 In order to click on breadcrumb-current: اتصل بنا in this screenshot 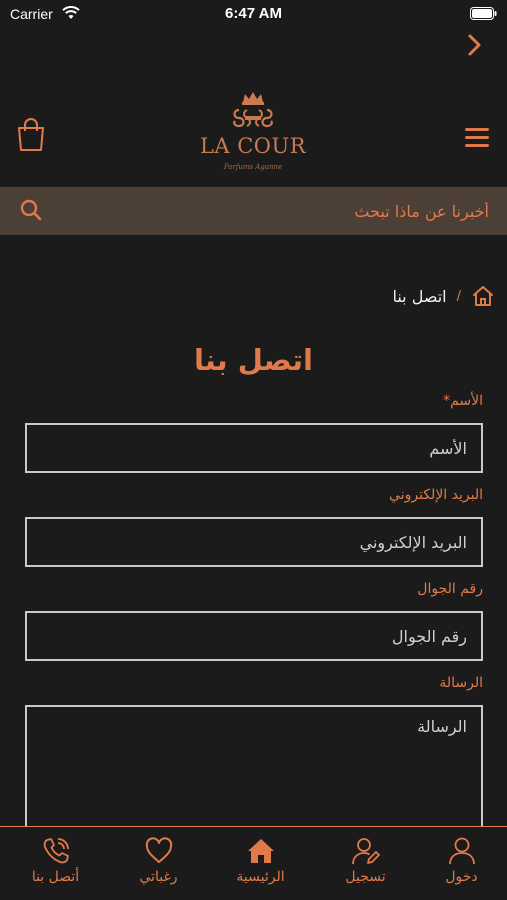, I will do `click(419, 296)`.